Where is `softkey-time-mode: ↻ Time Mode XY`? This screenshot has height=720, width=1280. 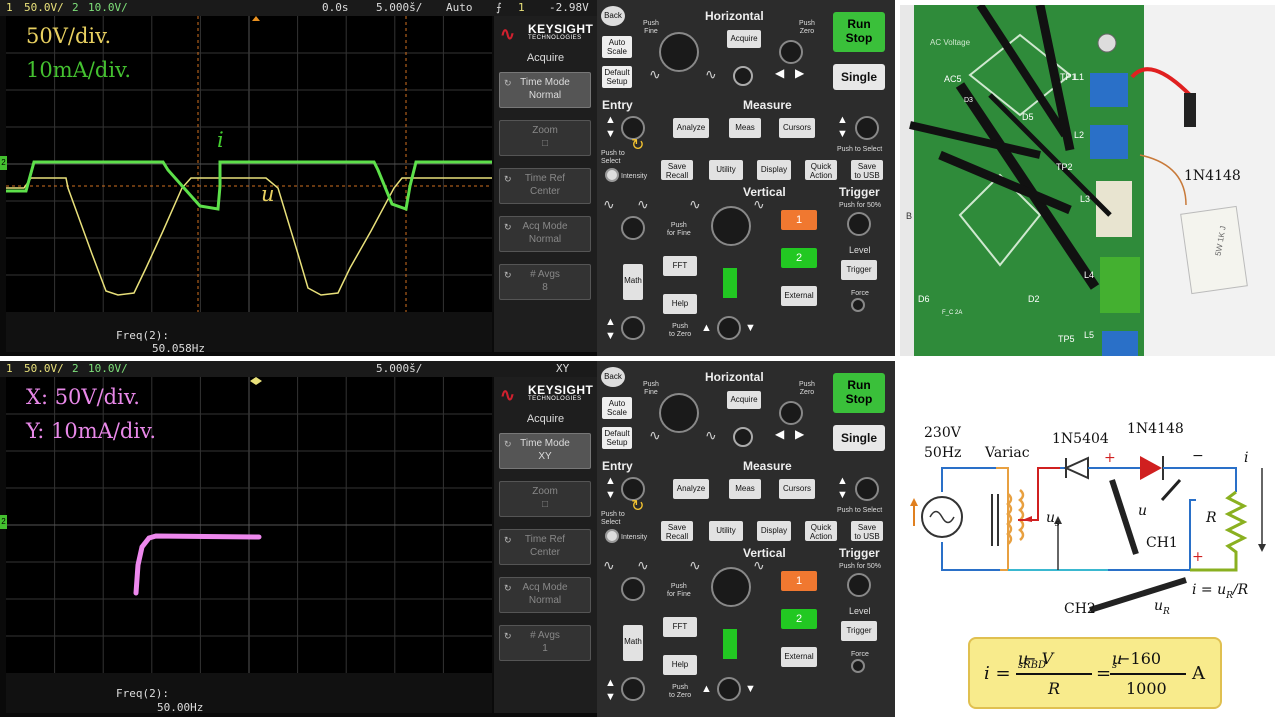
softkey-time-mode: ↻ Time Mode XY is located at coordinates (545, 451).